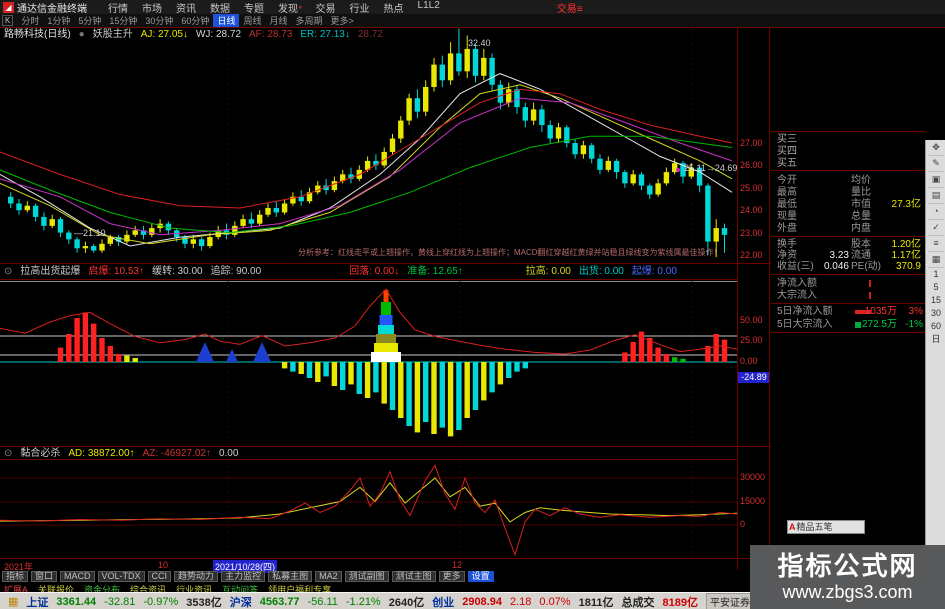 The height and width of the screenshot is (609, 945). Describe the element at coordinates (936, 228) in the screenshot. I see `check-icon: ✓` at that location.